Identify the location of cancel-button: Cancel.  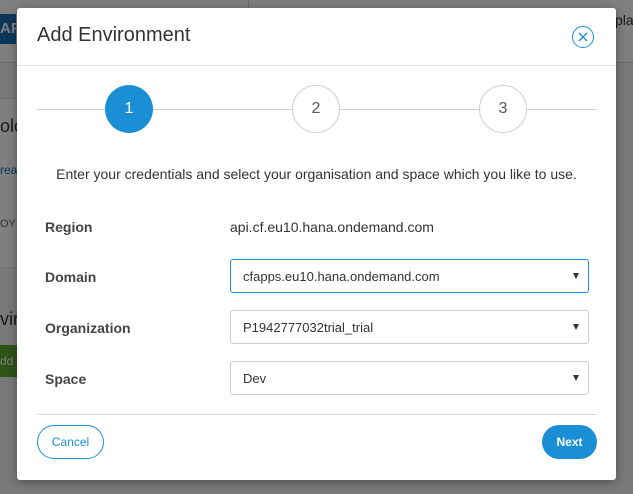
(70, 442).